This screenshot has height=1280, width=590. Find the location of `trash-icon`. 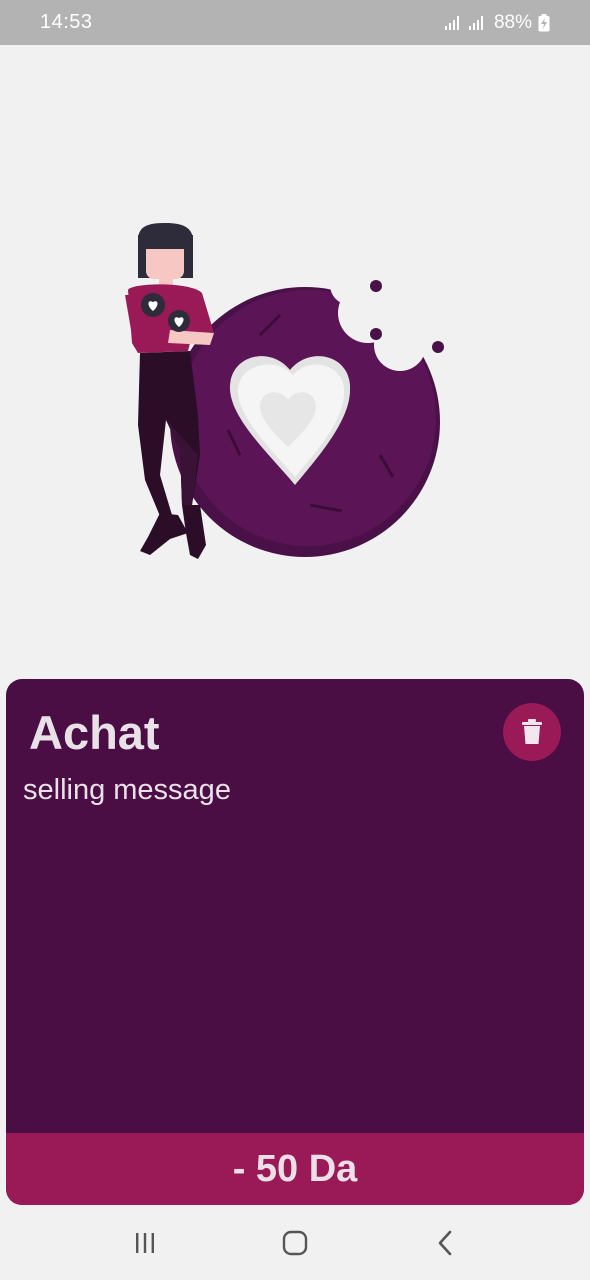

trash-icon is located at coordinates (532, 731).